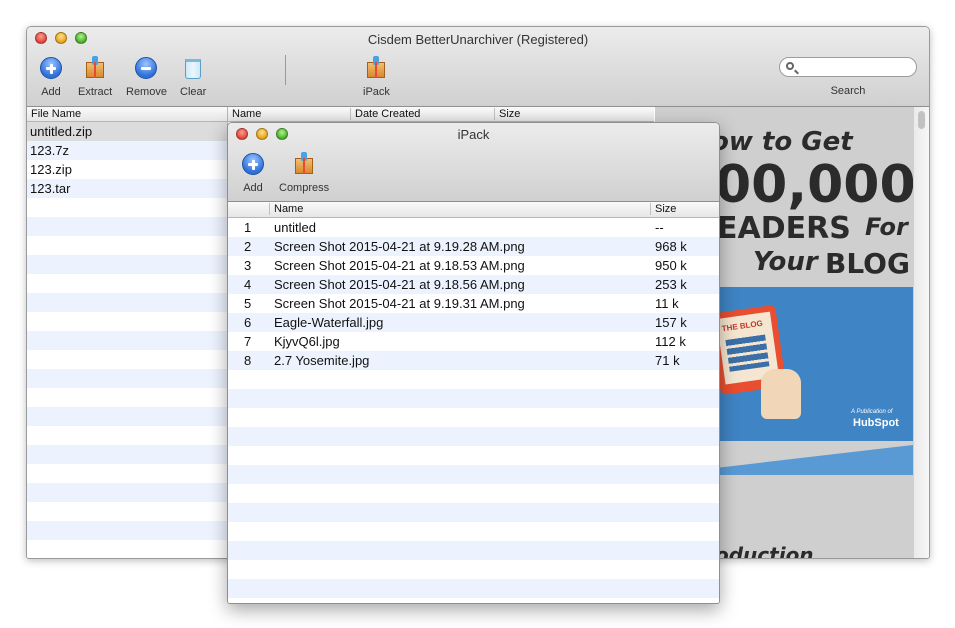 The image size is (955, 628). Describe the element at coordinates (872, 412) in the screenshot. I see `preview-text: A Publication of` at that location.